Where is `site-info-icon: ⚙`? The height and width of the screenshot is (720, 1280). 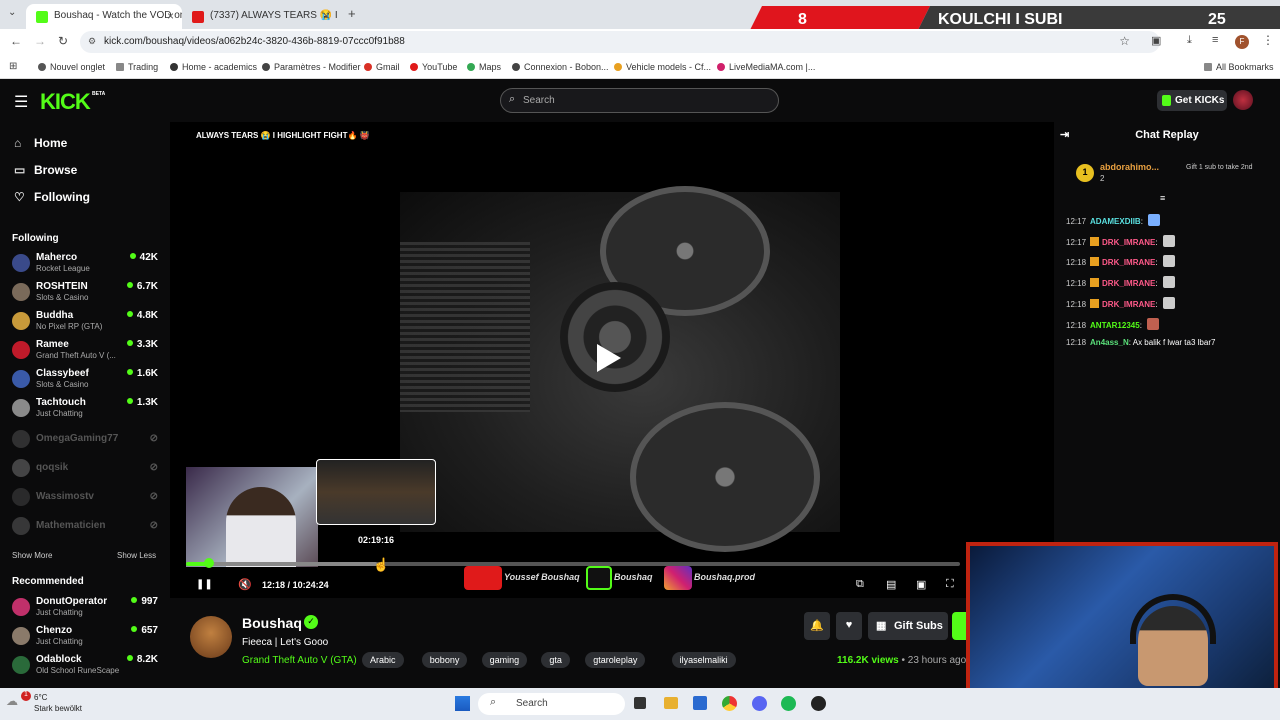
site-info-icon: ⚙ is located at coordinates (92, 41).